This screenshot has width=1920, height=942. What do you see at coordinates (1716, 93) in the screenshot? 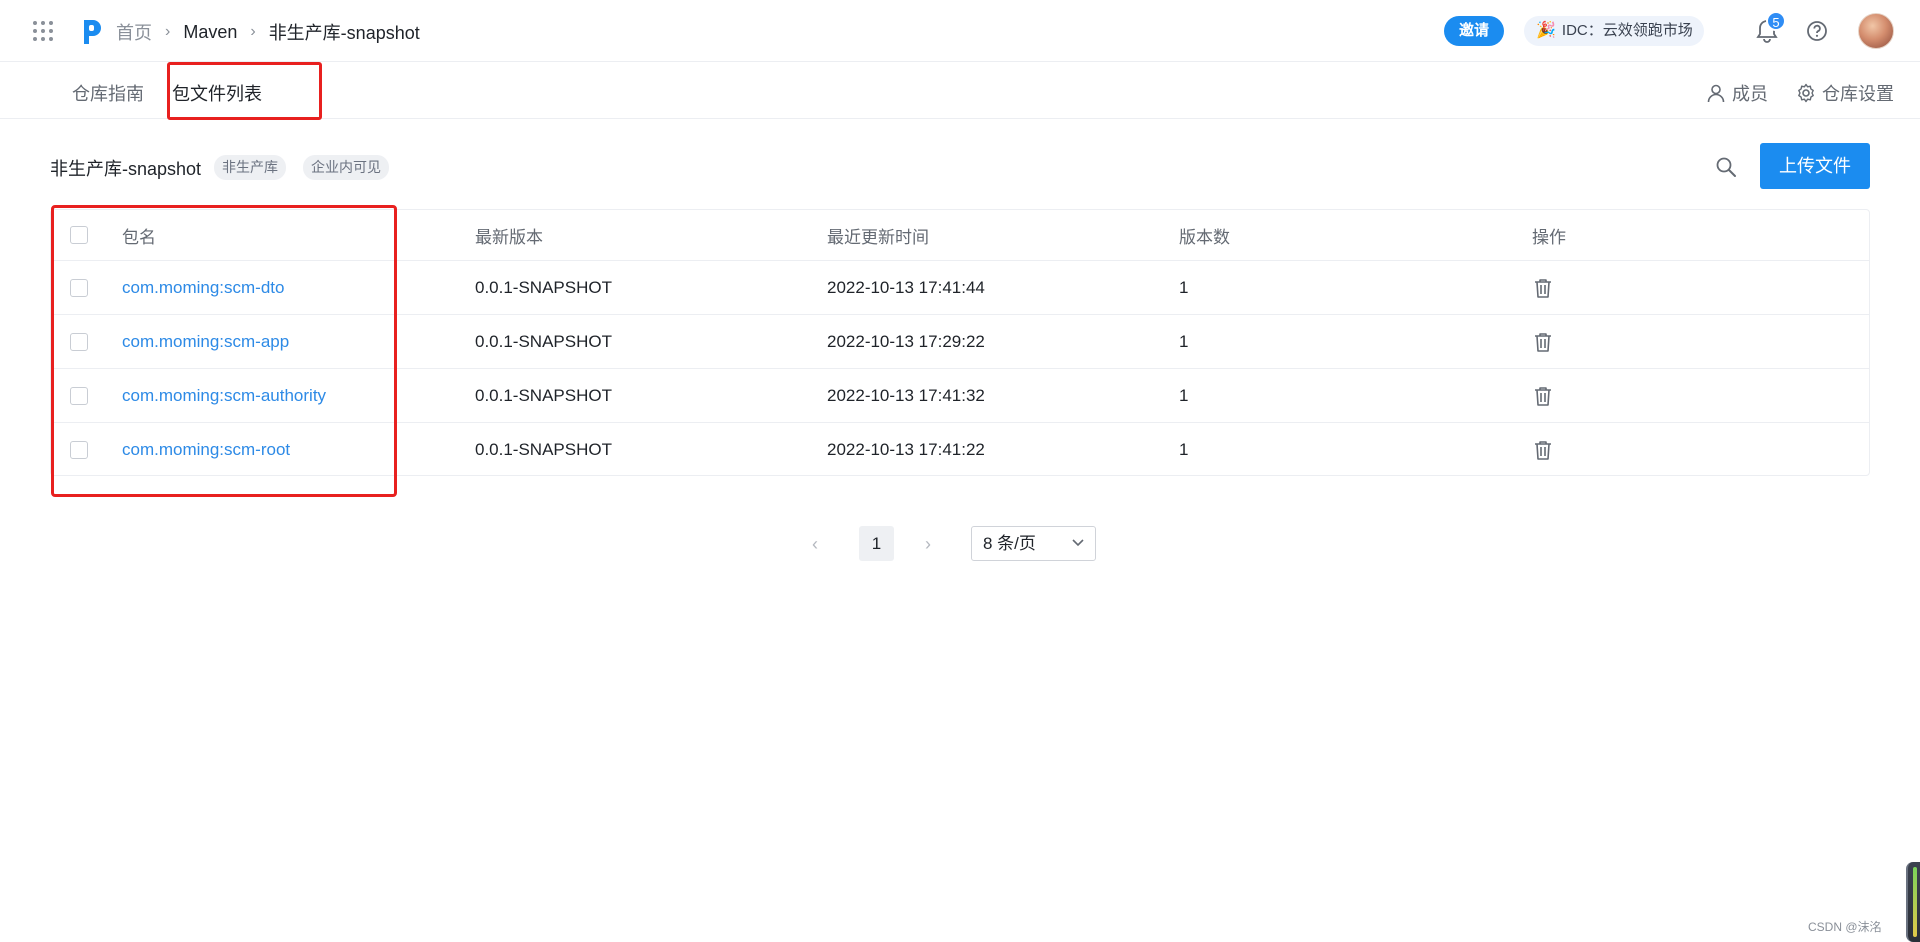
I see `user-icon` at bounding box center [1716, 93].